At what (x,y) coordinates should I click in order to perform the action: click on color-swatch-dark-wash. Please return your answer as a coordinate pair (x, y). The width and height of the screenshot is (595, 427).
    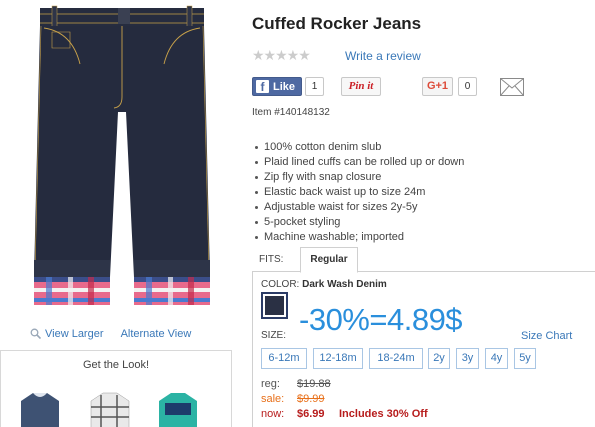
    Looking at the image, I should click on (274, 305).